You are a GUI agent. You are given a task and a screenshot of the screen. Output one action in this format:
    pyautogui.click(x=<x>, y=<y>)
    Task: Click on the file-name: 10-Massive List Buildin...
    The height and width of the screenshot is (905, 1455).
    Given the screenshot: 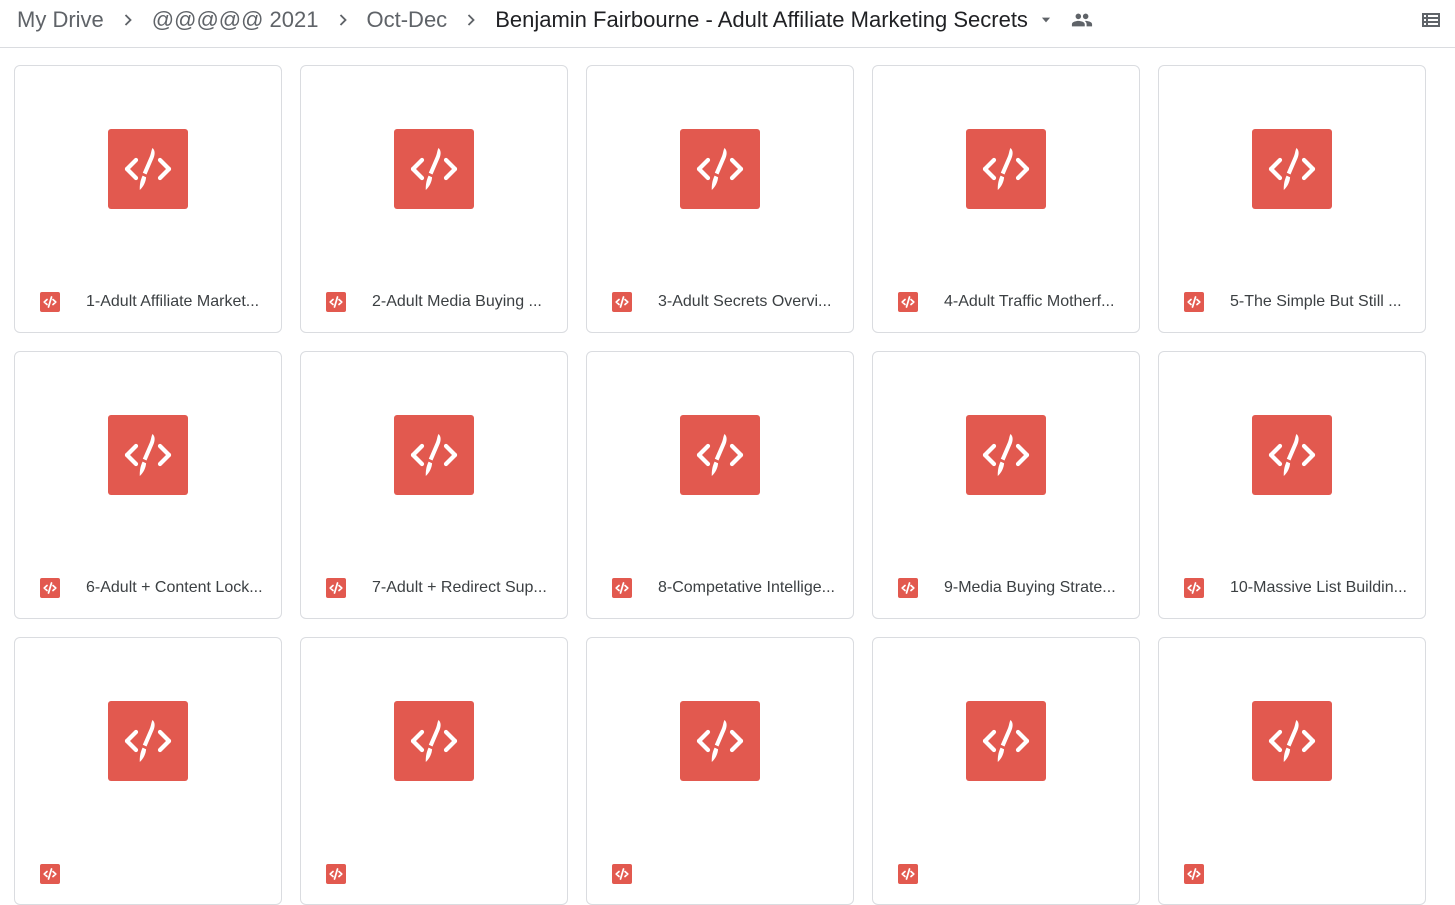 What is the action you would take?
    pyautogui.click(x=1318, y=587)
    